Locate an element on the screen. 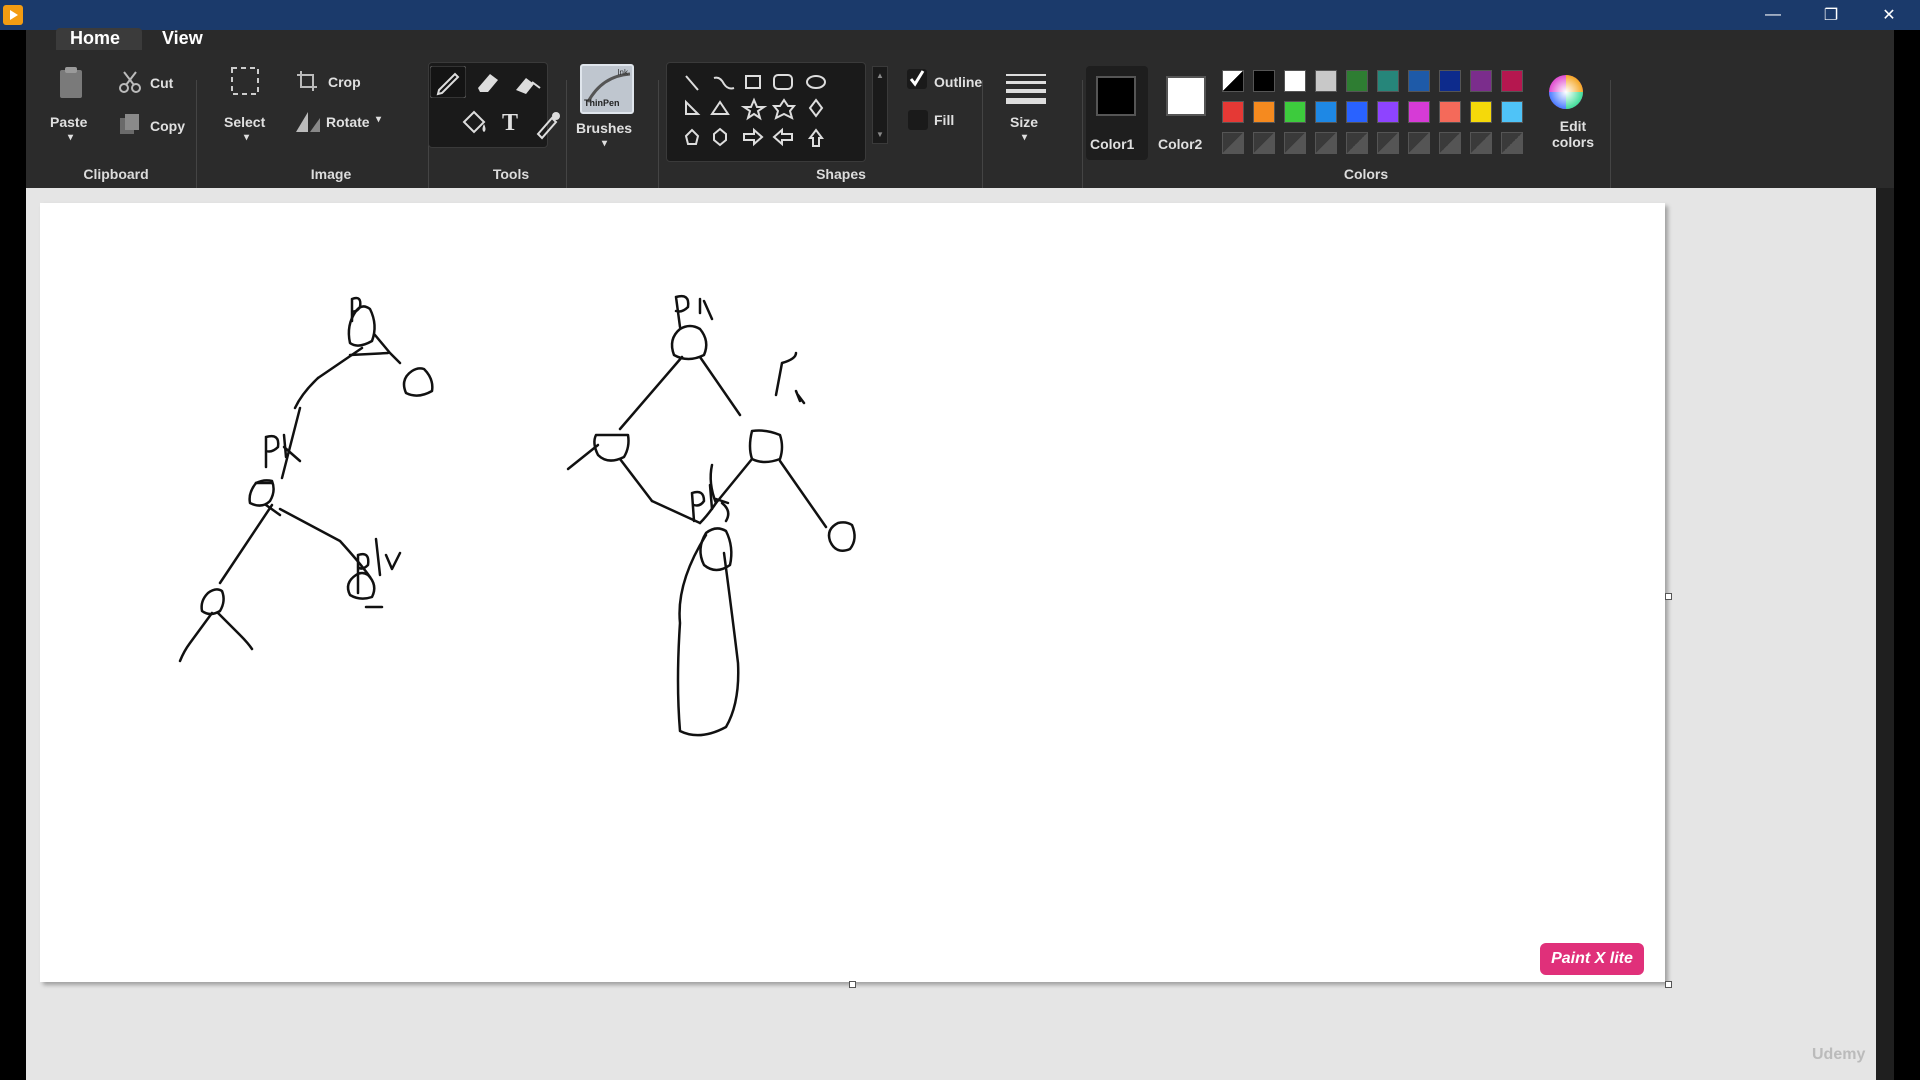 The width and height of the screenshot is (1920, 1080). restore-button: ❐ is located at coordinates (1831, 15).